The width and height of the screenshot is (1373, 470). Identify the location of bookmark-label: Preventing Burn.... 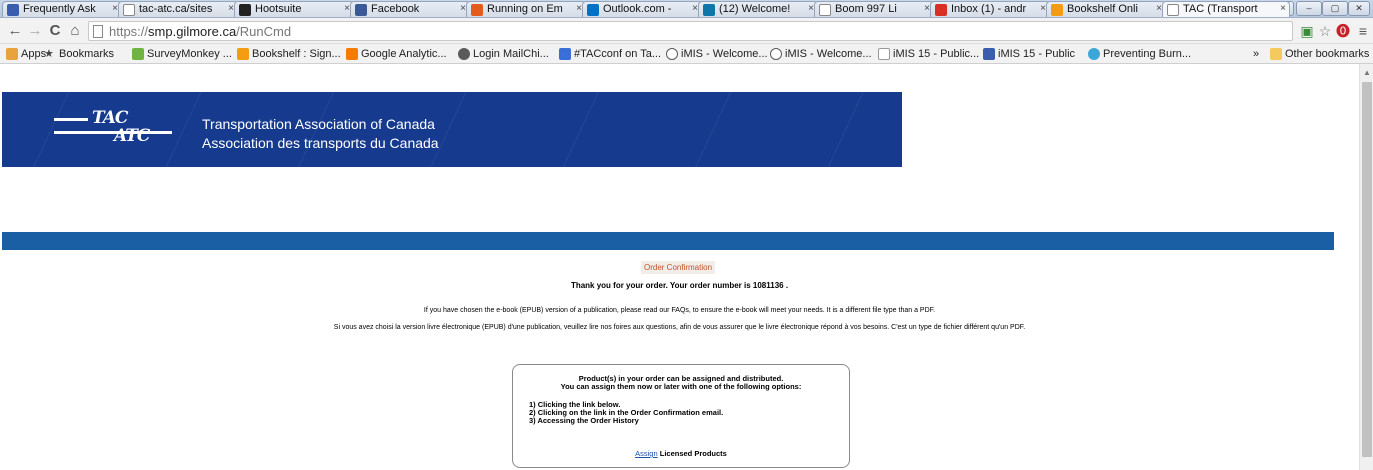
(1147, 54).